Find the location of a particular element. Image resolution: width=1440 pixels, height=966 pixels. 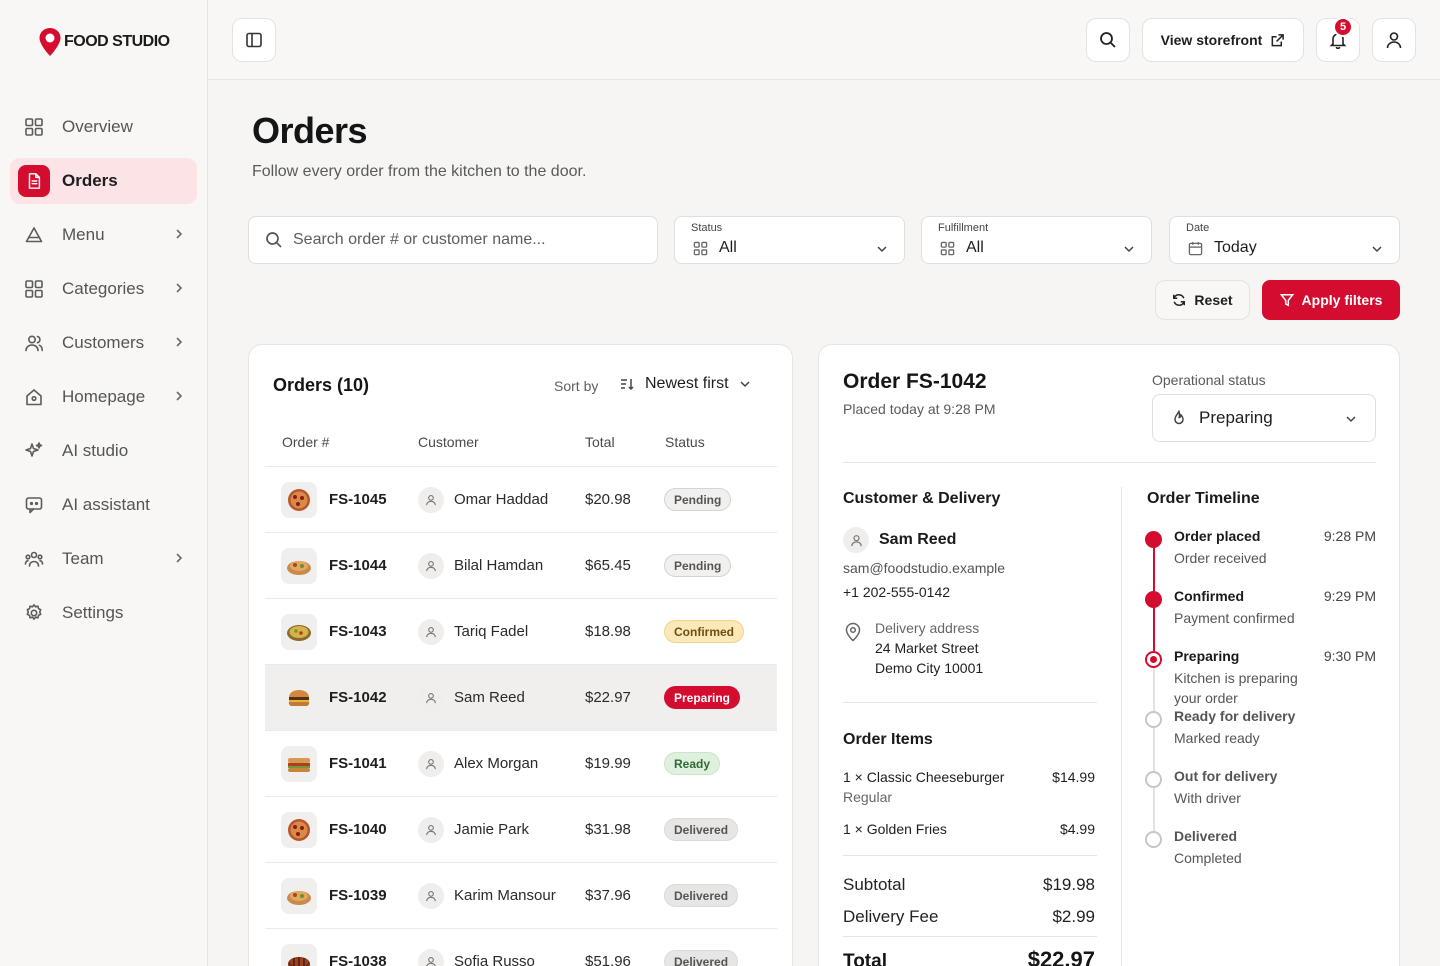

status-badge: Pending is located at coordinates (698, 499).